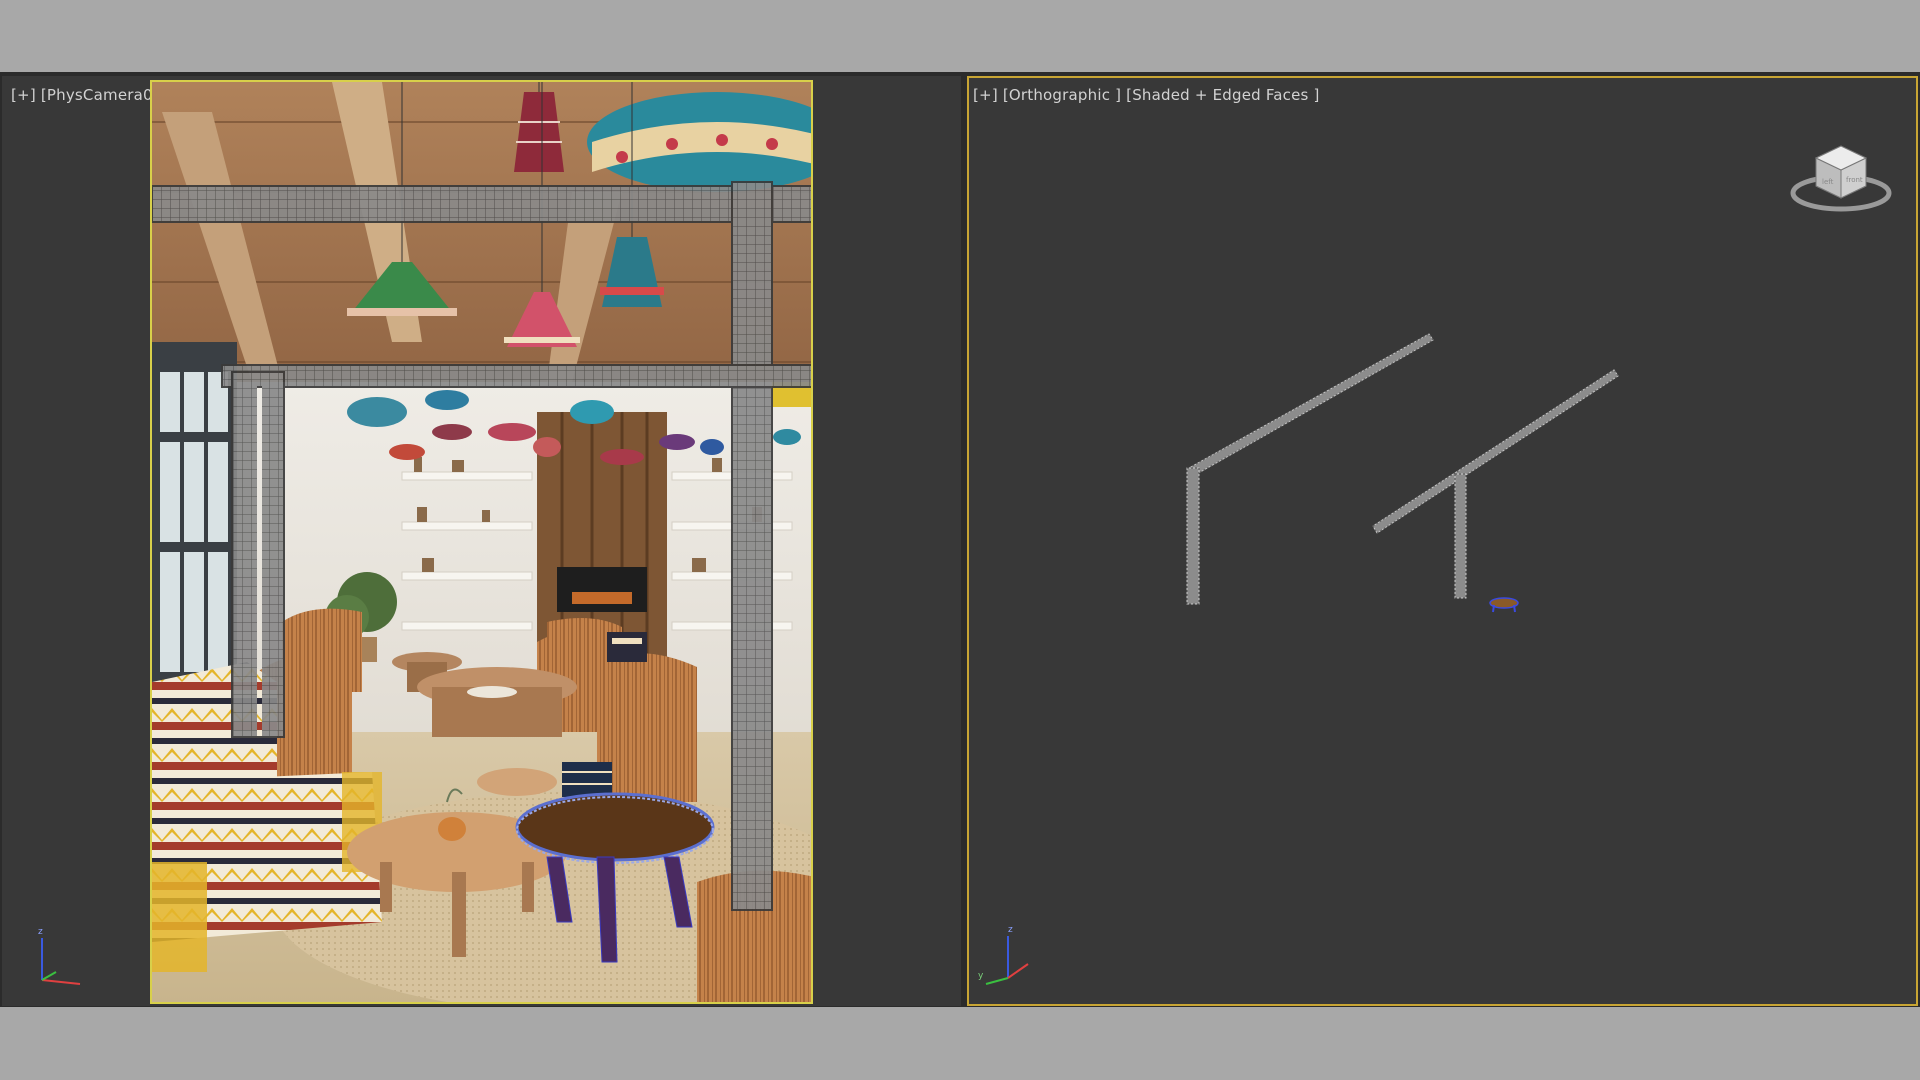  What do you see at coordinates (960, 1043) in the screenshot?
I see `bottom-band` at bounding box center [960, 1043].